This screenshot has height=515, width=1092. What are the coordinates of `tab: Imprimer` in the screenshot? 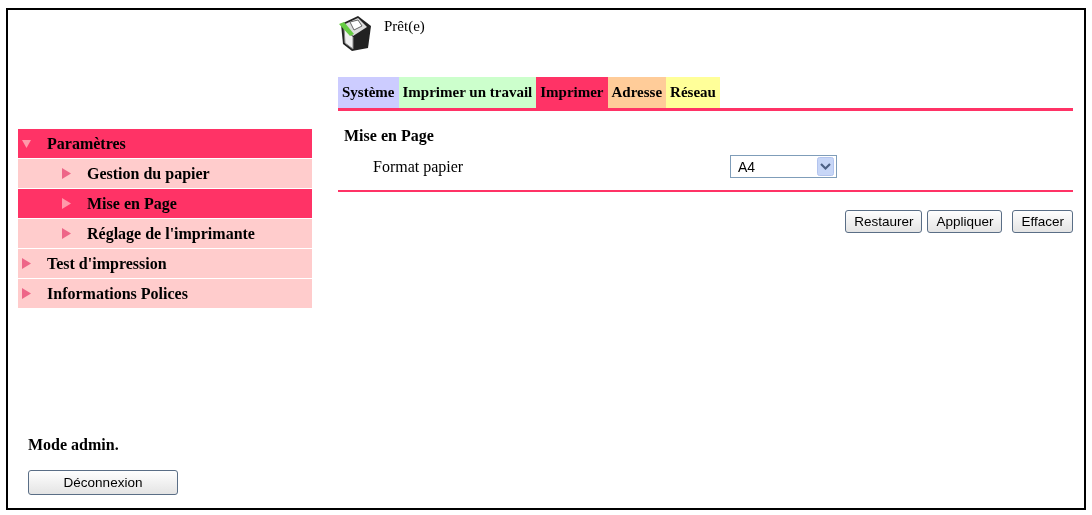 It's located at (572, 92).